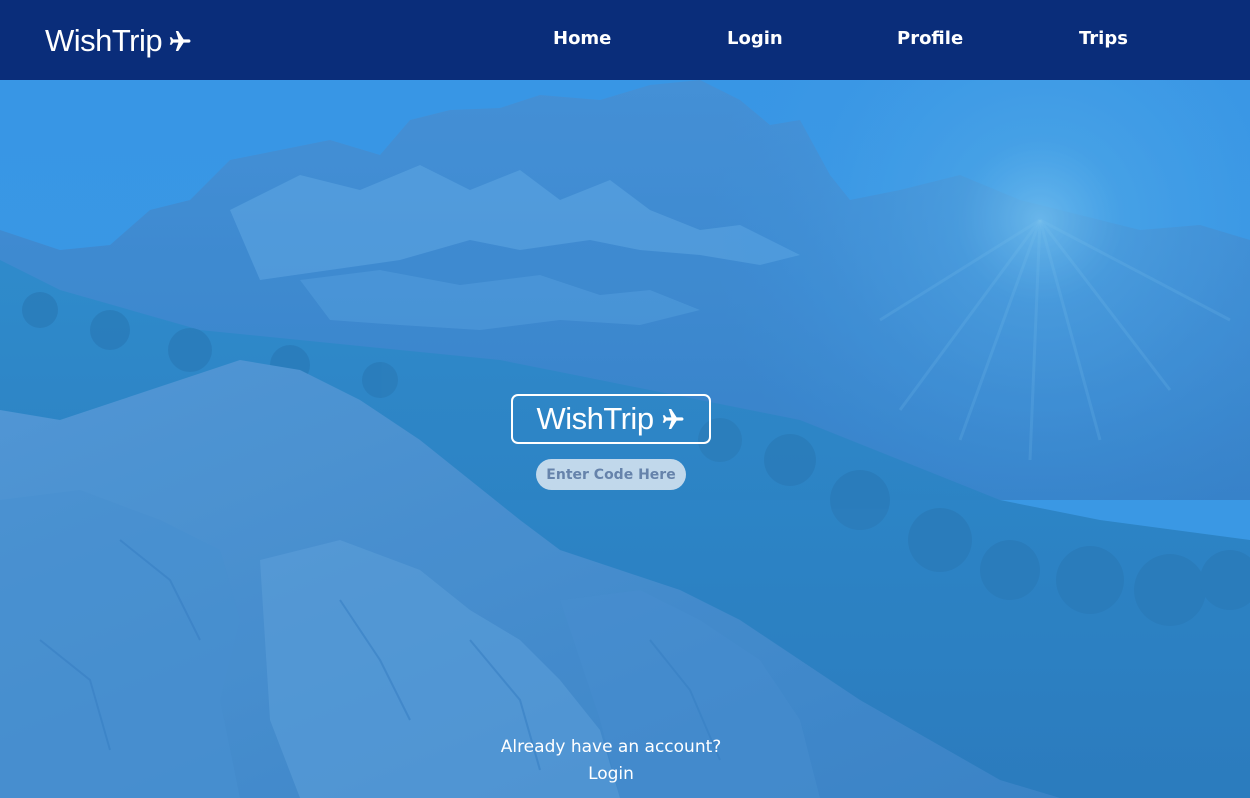 This screenshot has height=798, width=1250. I want to click on nav-profile-link: Profile, so click(930, 38).